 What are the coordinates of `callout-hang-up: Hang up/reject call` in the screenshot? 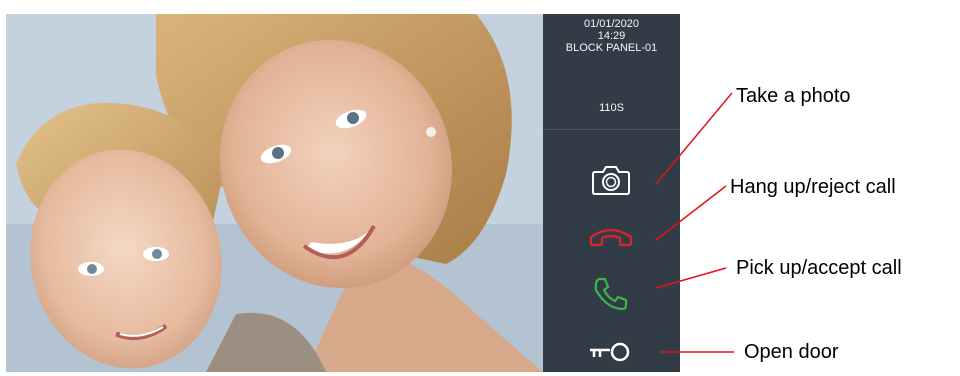 It's located at (813, 187).